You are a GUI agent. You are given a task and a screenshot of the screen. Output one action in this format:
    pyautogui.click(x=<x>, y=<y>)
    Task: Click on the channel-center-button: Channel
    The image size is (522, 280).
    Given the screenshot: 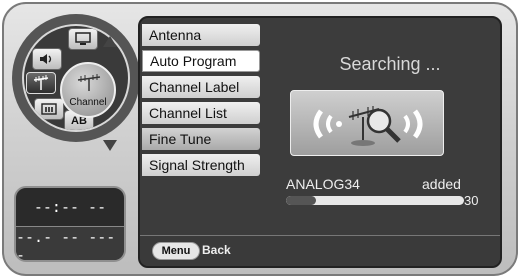 What is the action you would take?
    pyautogui.click(x=88, y=90)
    